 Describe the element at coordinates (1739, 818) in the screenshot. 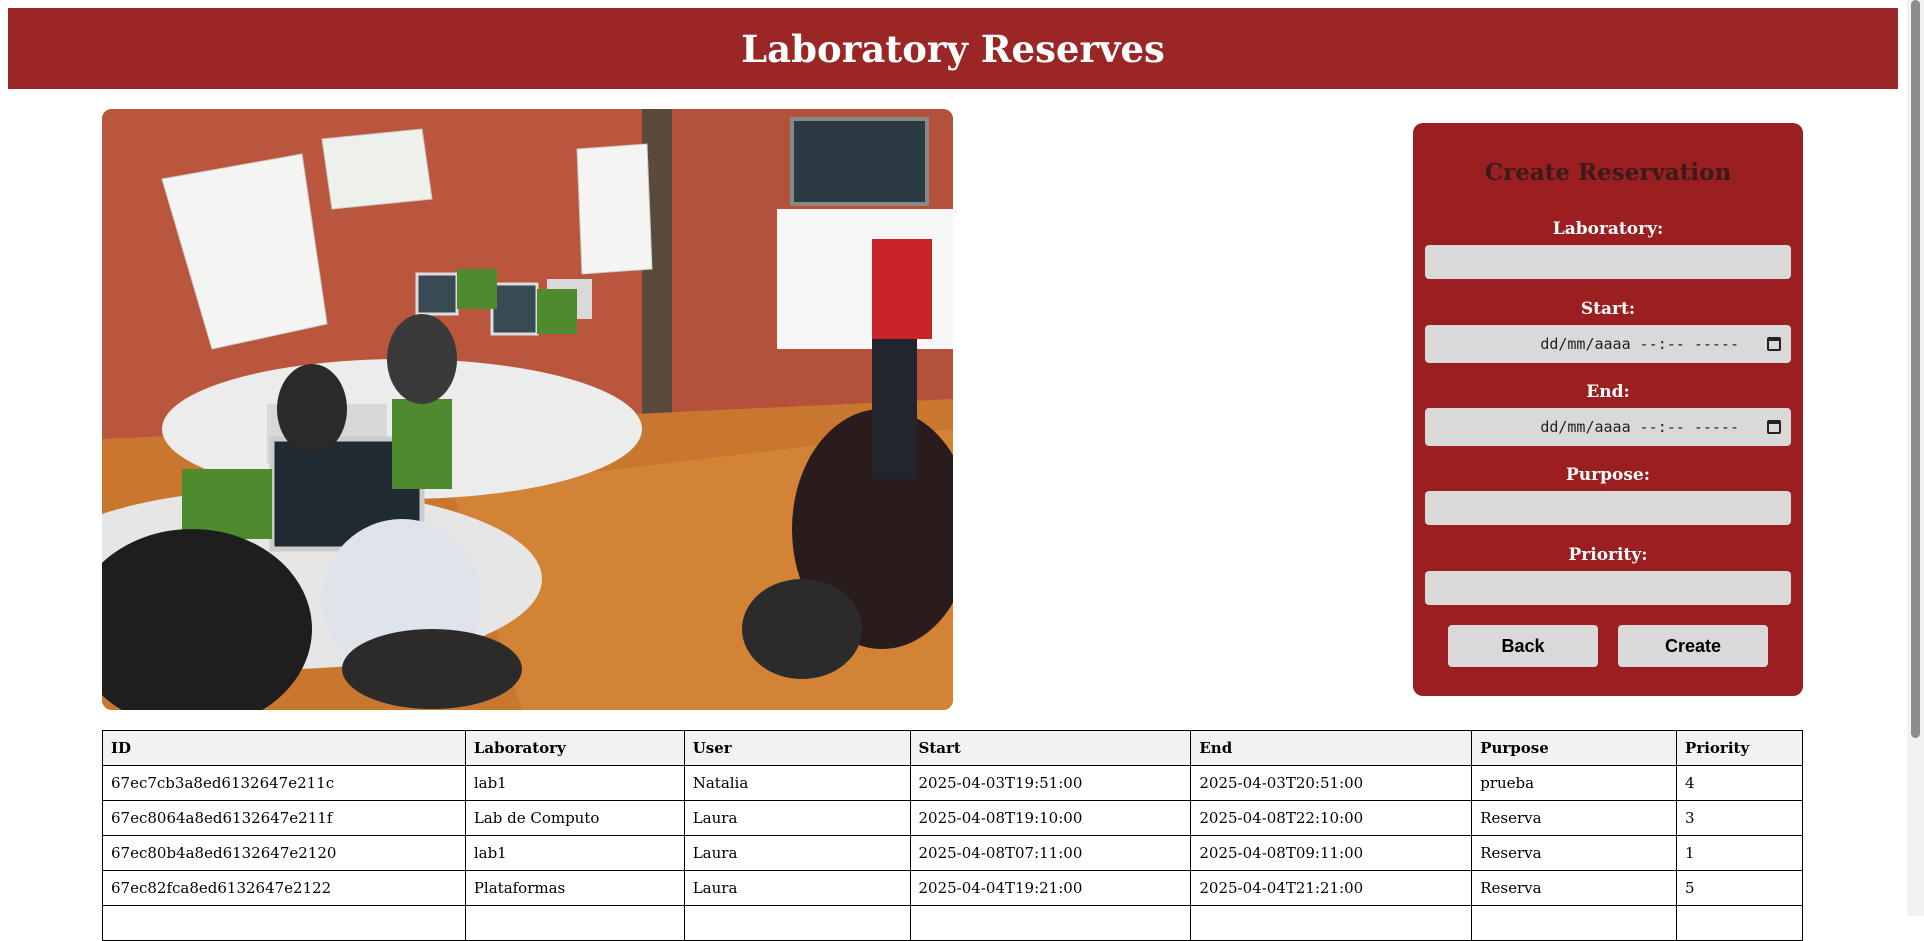

I see `cell-priority: 3` at that location.